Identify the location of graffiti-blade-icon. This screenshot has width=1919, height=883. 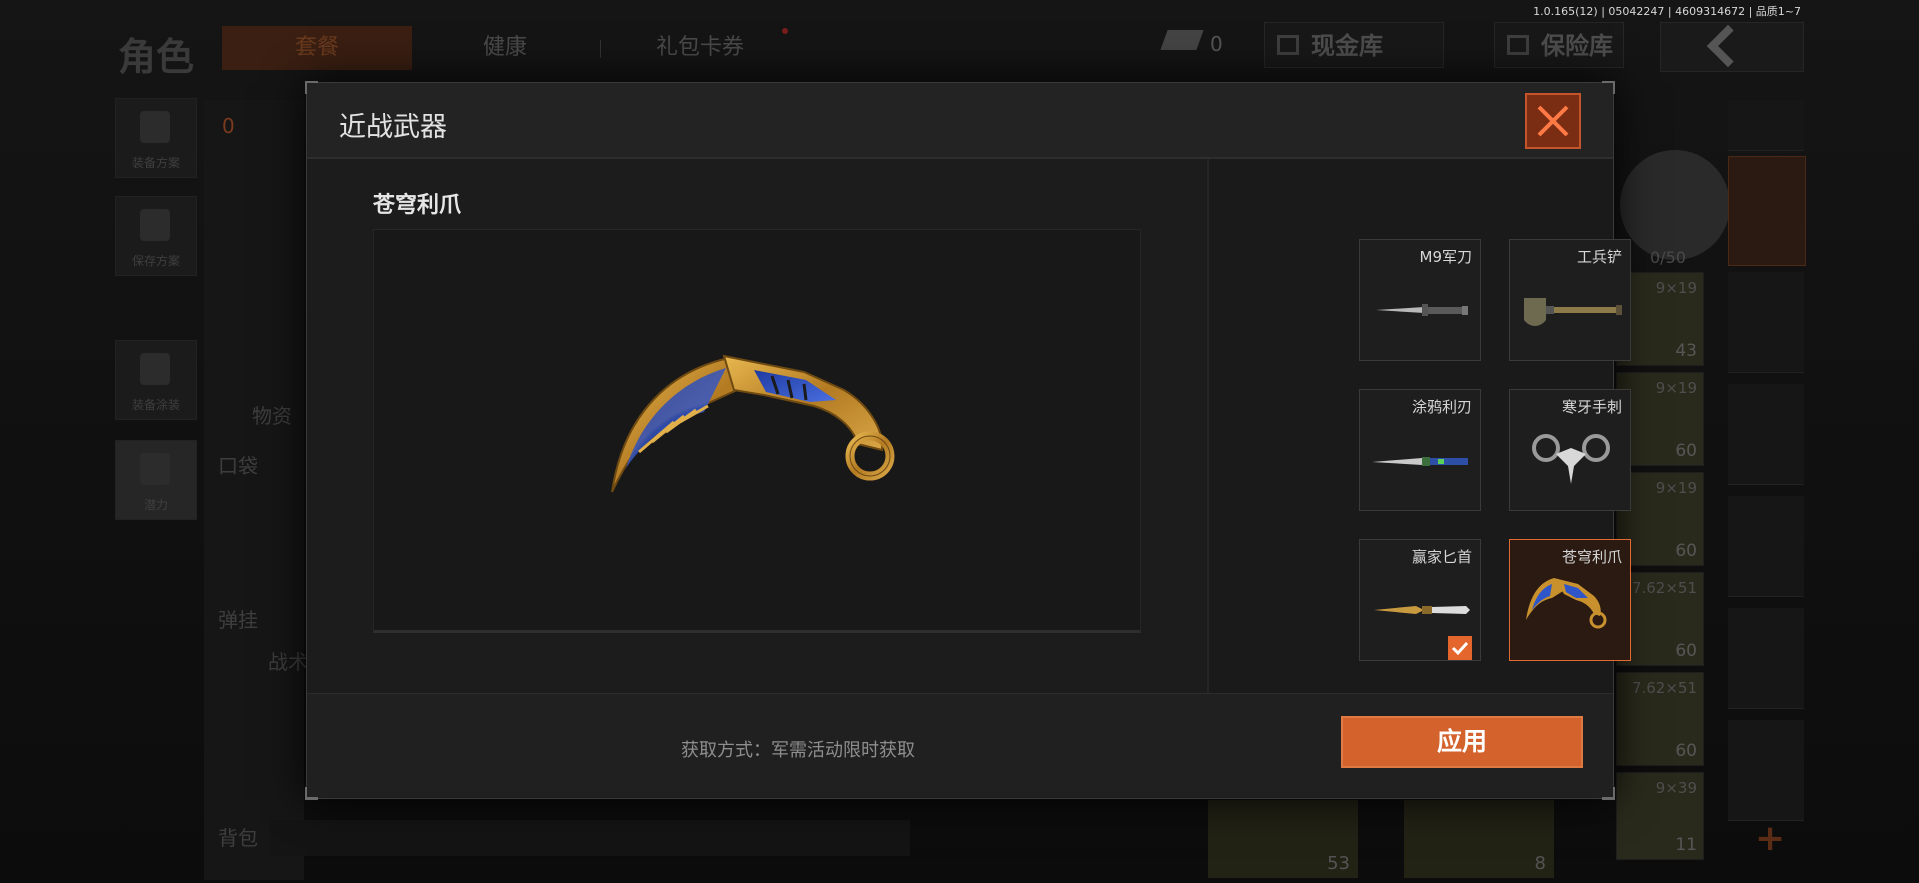
(1420, 461).